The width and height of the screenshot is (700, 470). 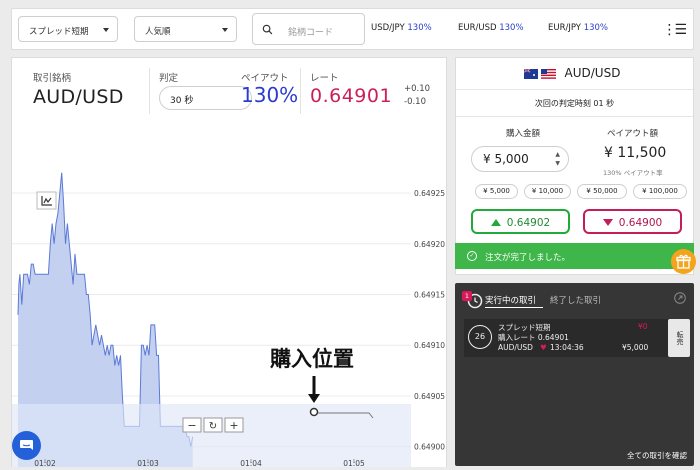 What do you see at coordinates (640, 223) in the screenshot?
I see `low-price: 0.64900` at bounding box center [640, 223].